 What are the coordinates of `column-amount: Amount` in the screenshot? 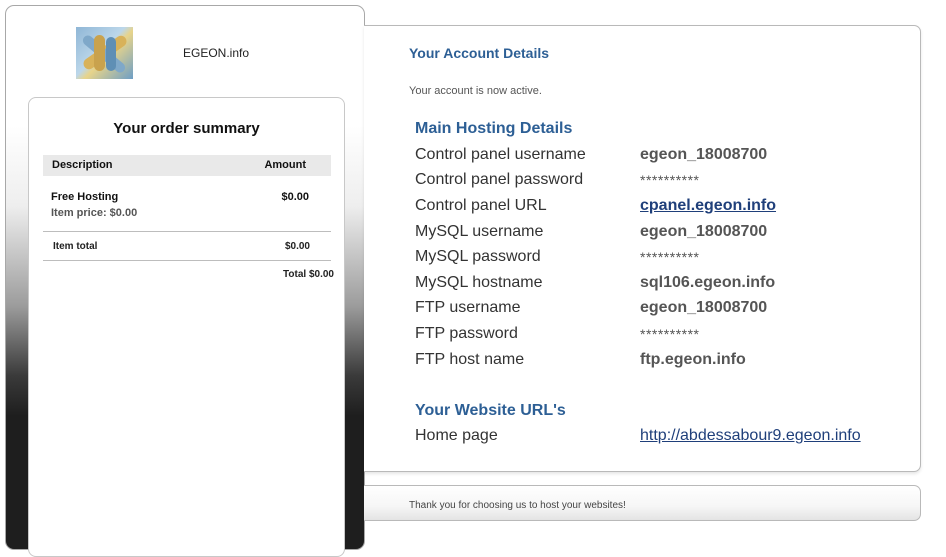 It's located at (285, 165).